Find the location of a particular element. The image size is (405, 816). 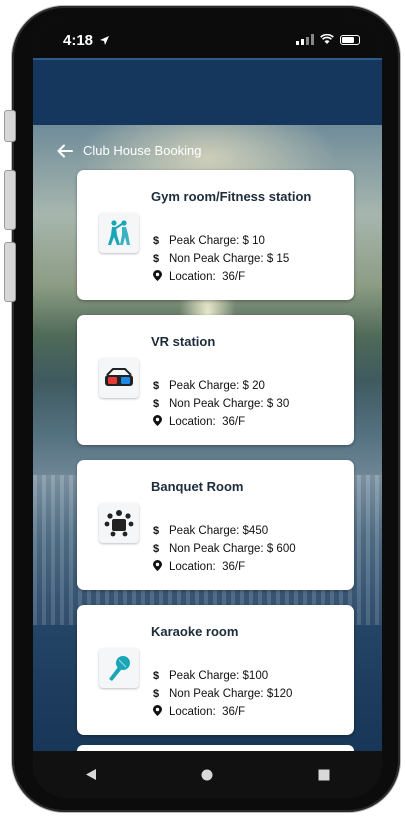

peak-charge: $100 is located at coordinates (255, 676).